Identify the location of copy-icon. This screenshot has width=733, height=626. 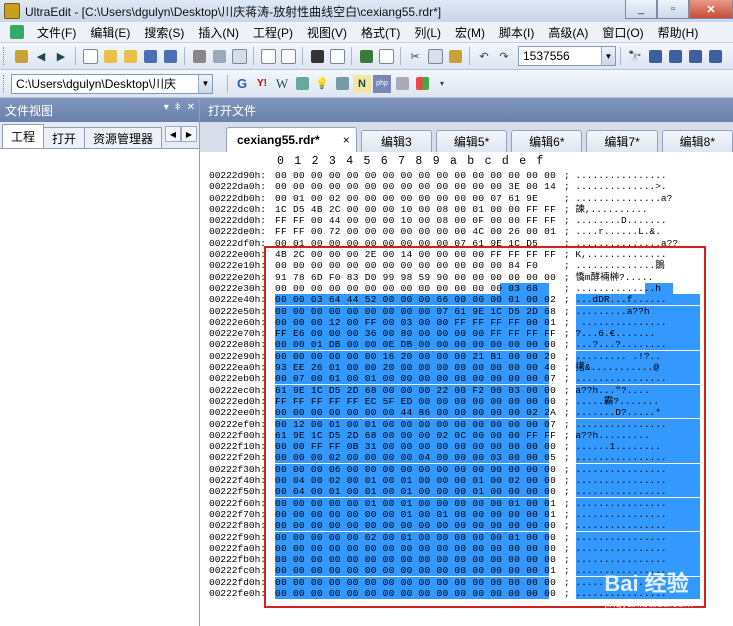
(435, 56).